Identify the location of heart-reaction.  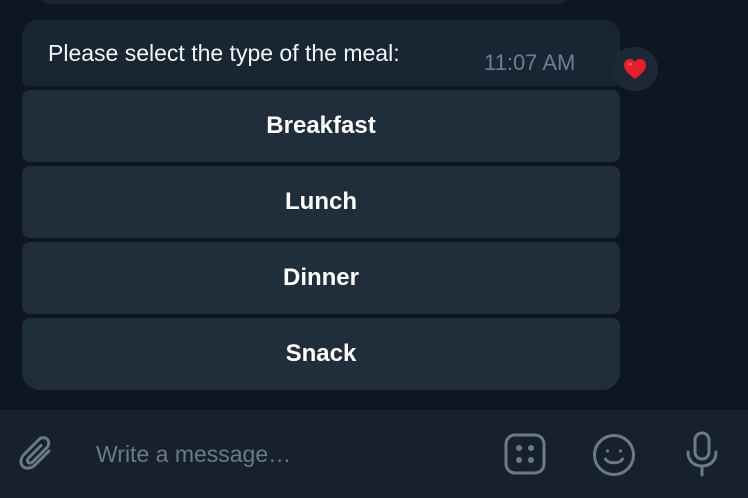
(635, 69).